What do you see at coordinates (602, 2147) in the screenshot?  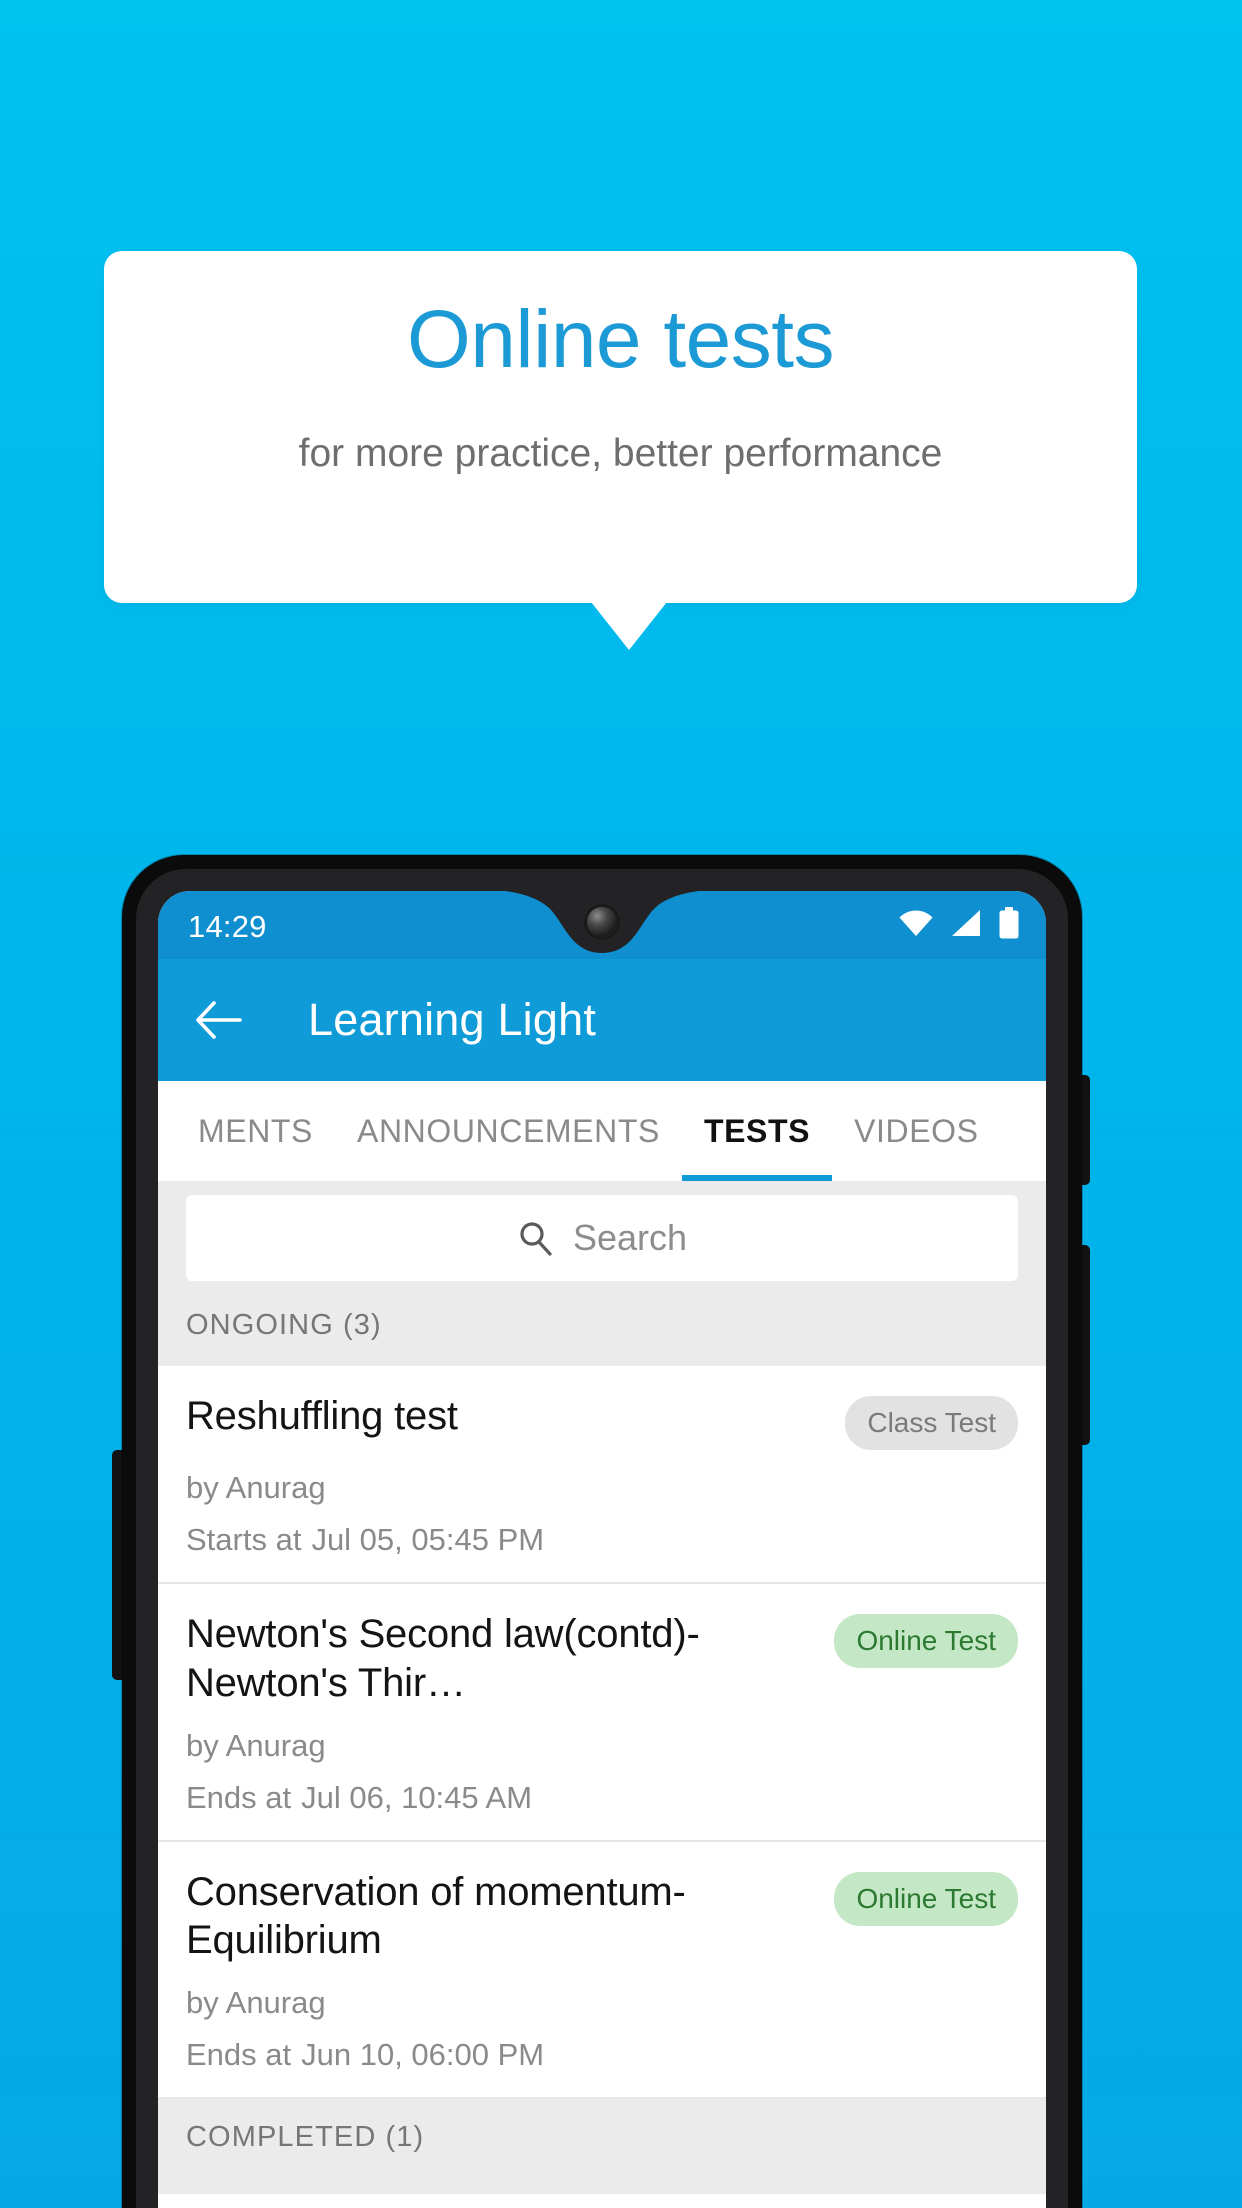 I see `section-header-completed: COMPLETED (1)` at bounding box center [602, 2147].